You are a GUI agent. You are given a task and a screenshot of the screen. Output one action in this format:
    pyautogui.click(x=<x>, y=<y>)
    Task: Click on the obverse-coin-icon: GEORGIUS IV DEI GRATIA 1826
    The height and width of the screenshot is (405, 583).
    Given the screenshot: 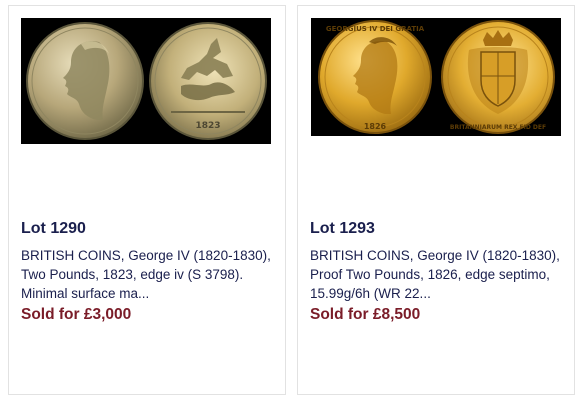 What is the action you would take?
    pyautogui.click(x=375, y=77)
    